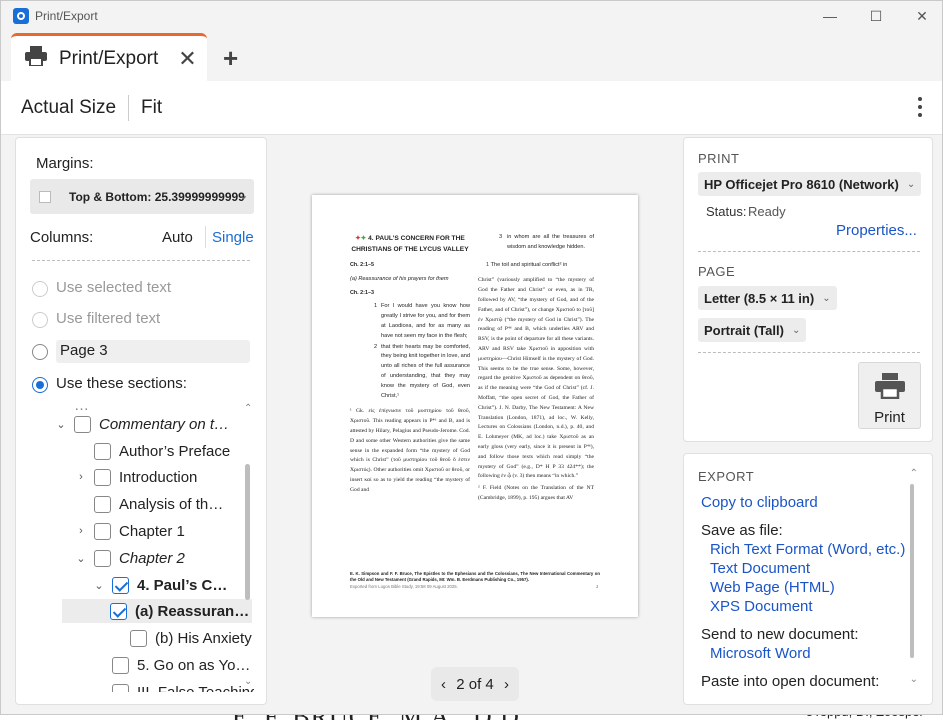 The width and height of the screenshot is (943, 720). Describe the element at coordinates (717, 271) in the screenshot. I see `page-section-title: PAGE` at that location.